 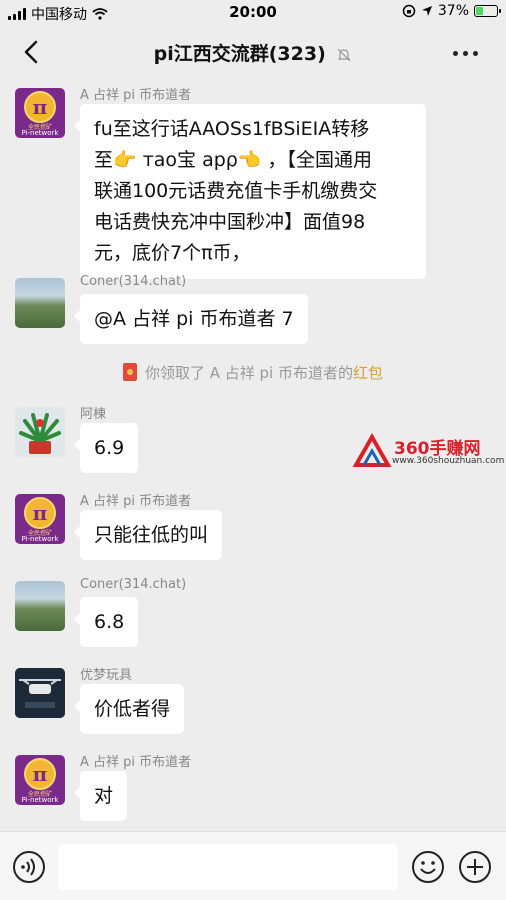 I want to click on sender-name: 阿棟, so click(x=93, y=414).